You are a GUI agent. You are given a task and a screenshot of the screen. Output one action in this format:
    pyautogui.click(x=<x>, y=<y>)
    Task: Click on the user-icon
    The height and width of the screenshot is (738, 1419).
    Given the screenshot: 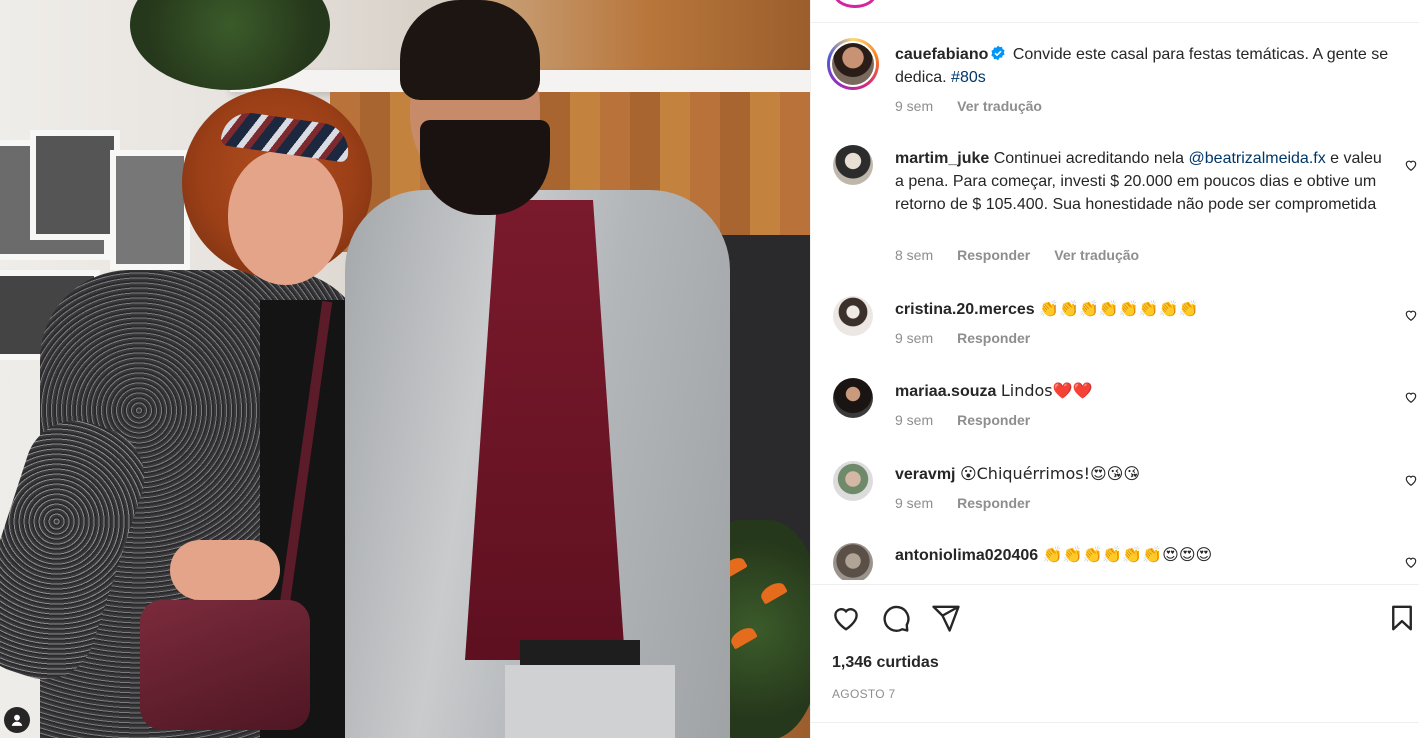 What is the action you would take?
    pyautogui.click(x=17, y=720)
    